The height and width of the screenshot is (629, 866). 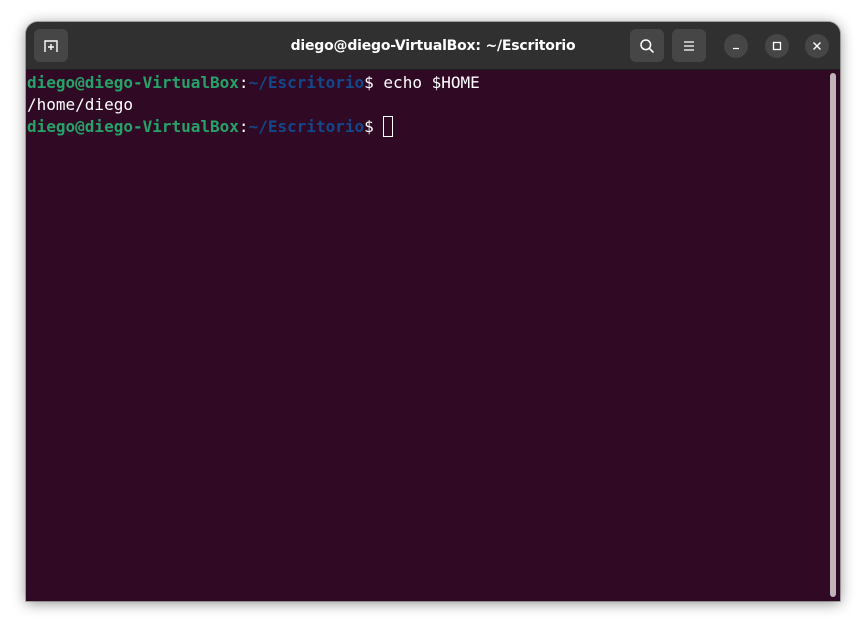 I want to click on new-tab-icon, so click(x=51, y=45).